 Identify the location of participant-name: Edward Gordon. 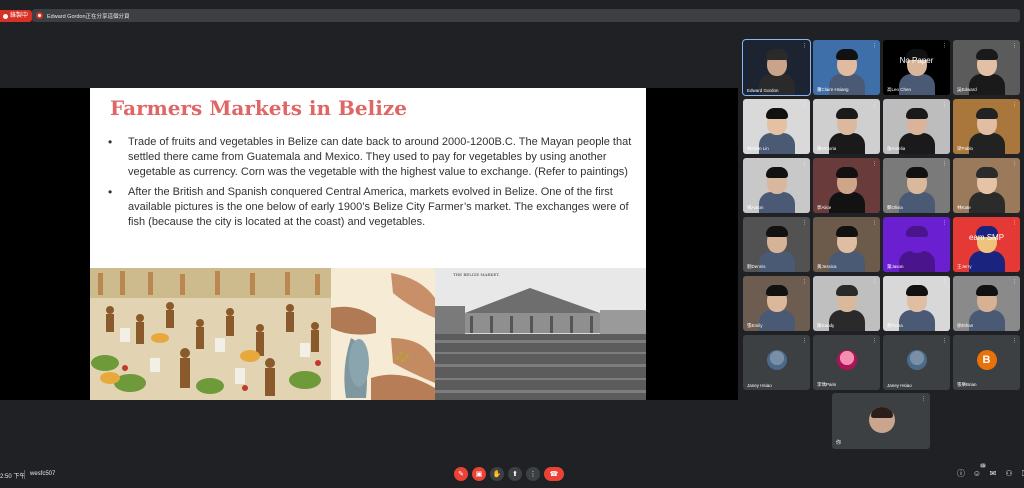
(763, 90).